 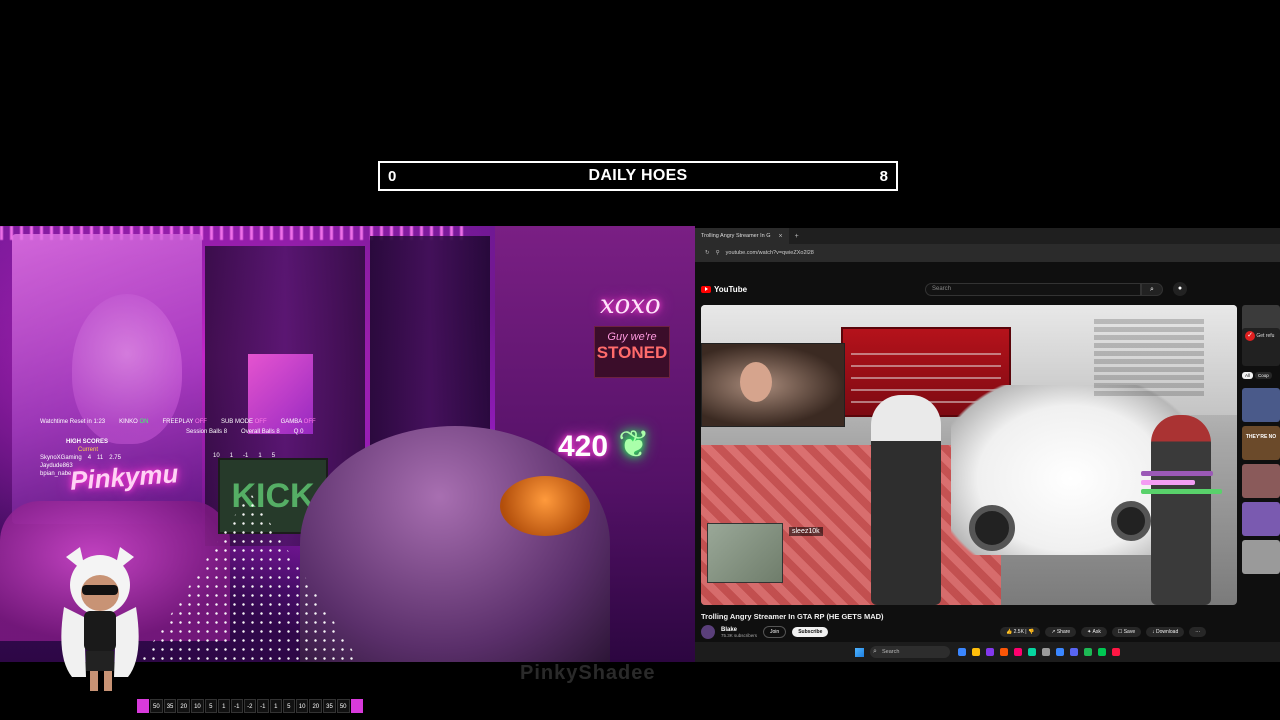 What do you see at coordinates (1198, 632) in the screenshot?
I see `more-options-button: ···` at bounding box center [1198, 632].